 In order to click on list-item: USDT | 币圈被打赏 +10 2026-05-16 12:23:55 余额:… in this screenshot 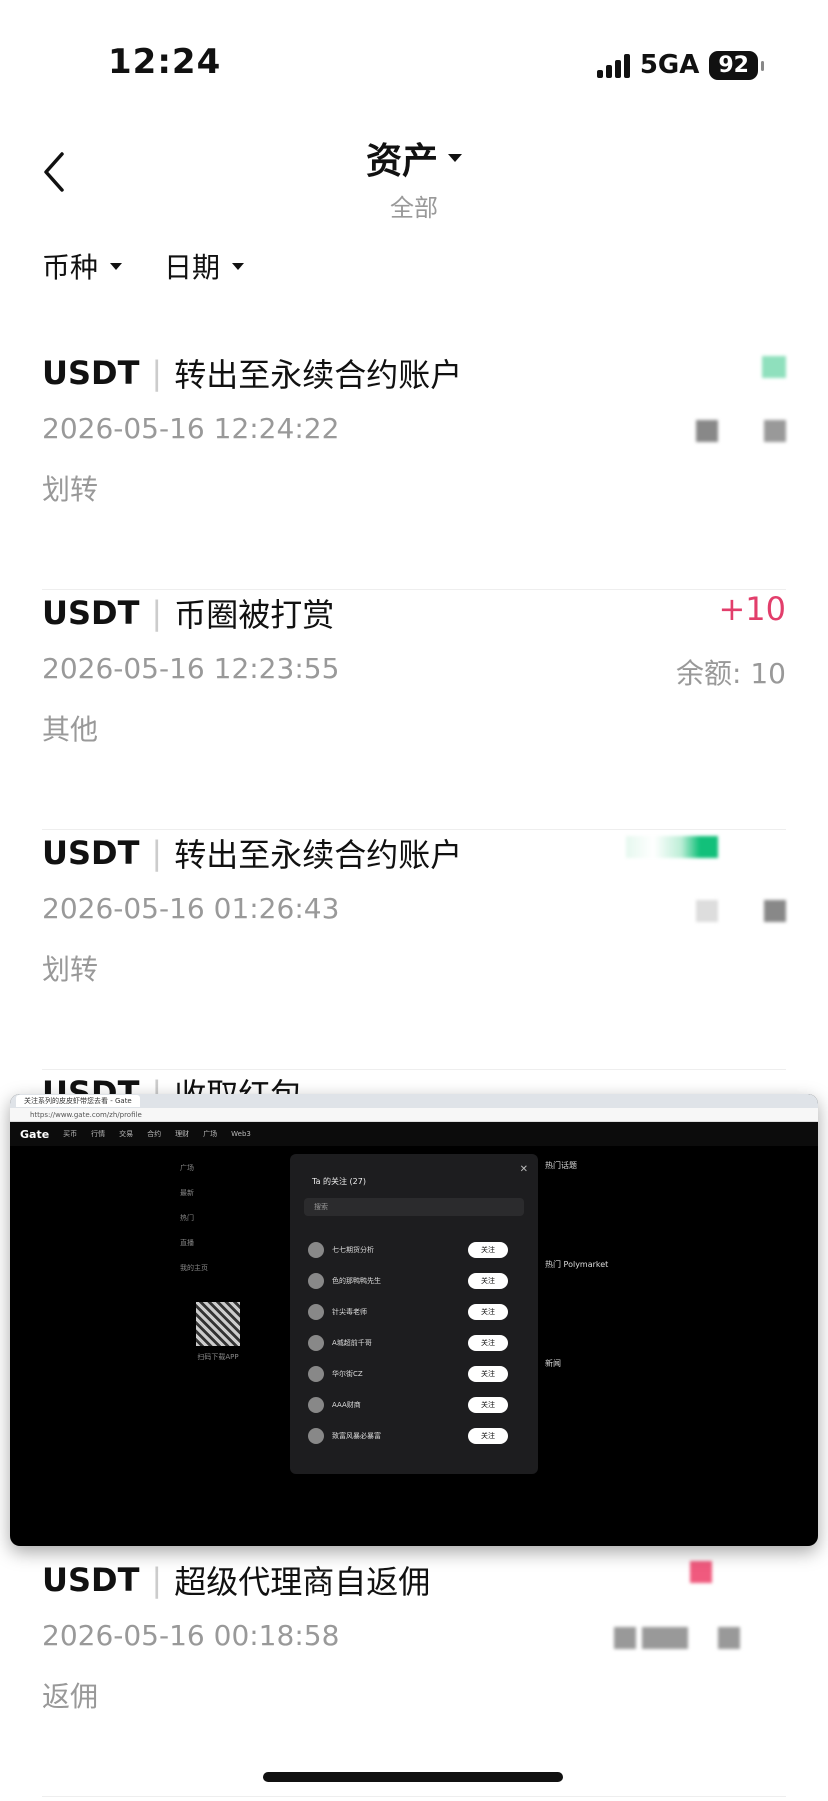, I will do `click(414, 710)`.